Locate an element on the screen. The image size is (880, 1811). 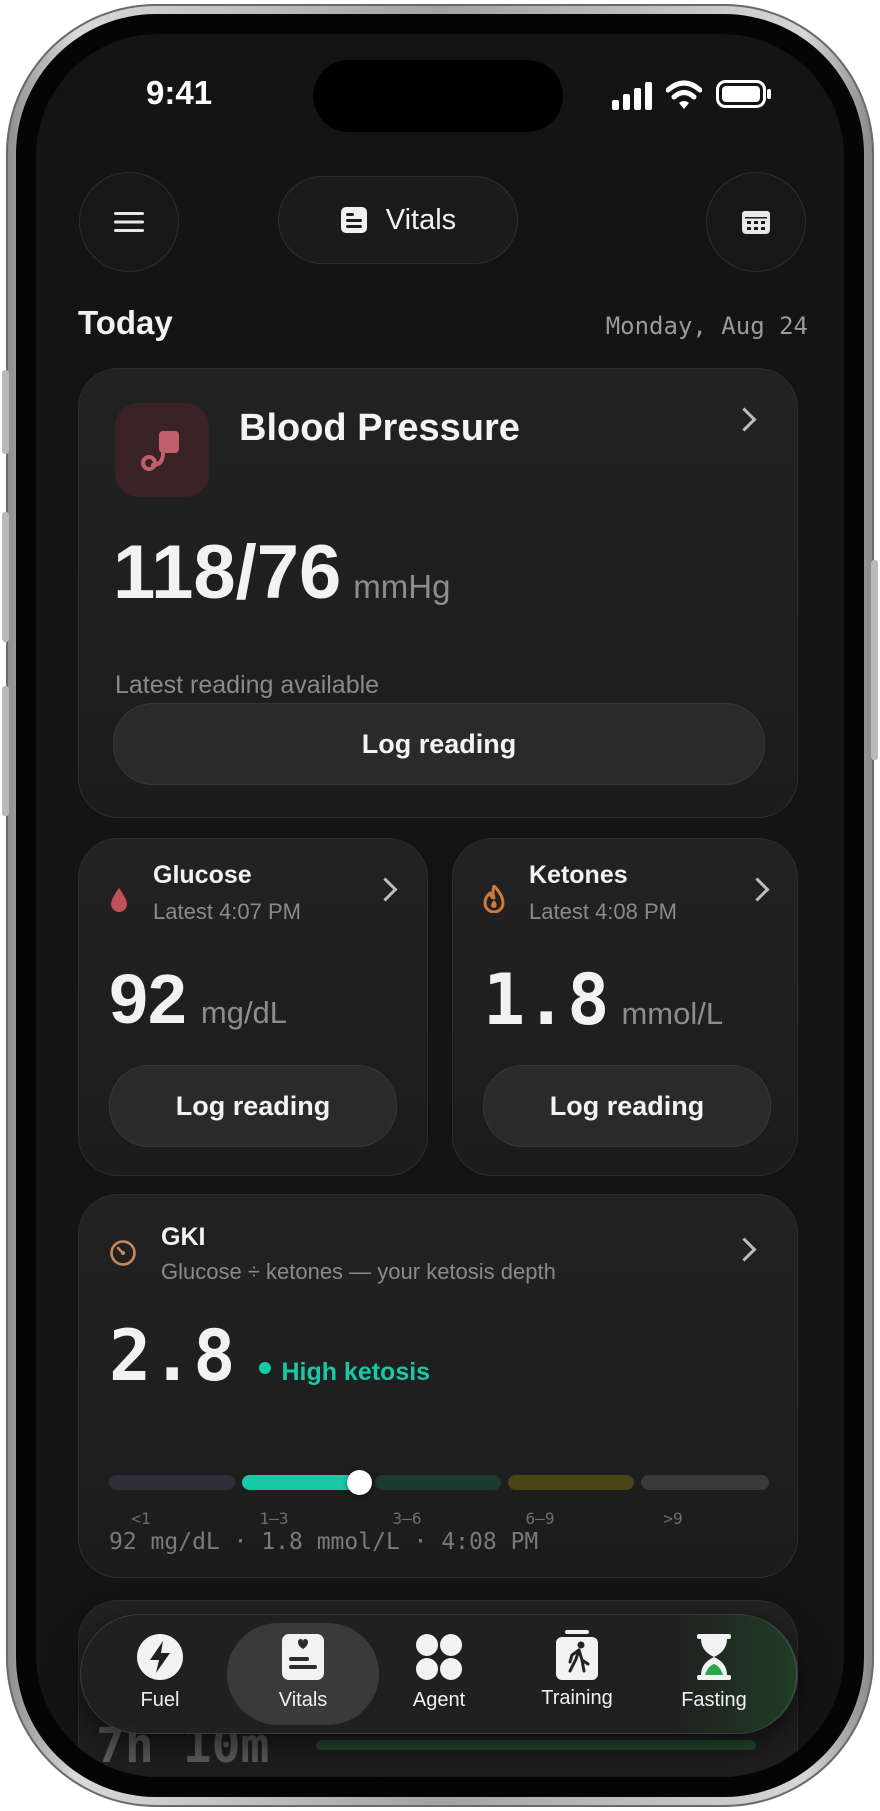
vitals-title-pill: Vitals is located at coordinates (398, 220).